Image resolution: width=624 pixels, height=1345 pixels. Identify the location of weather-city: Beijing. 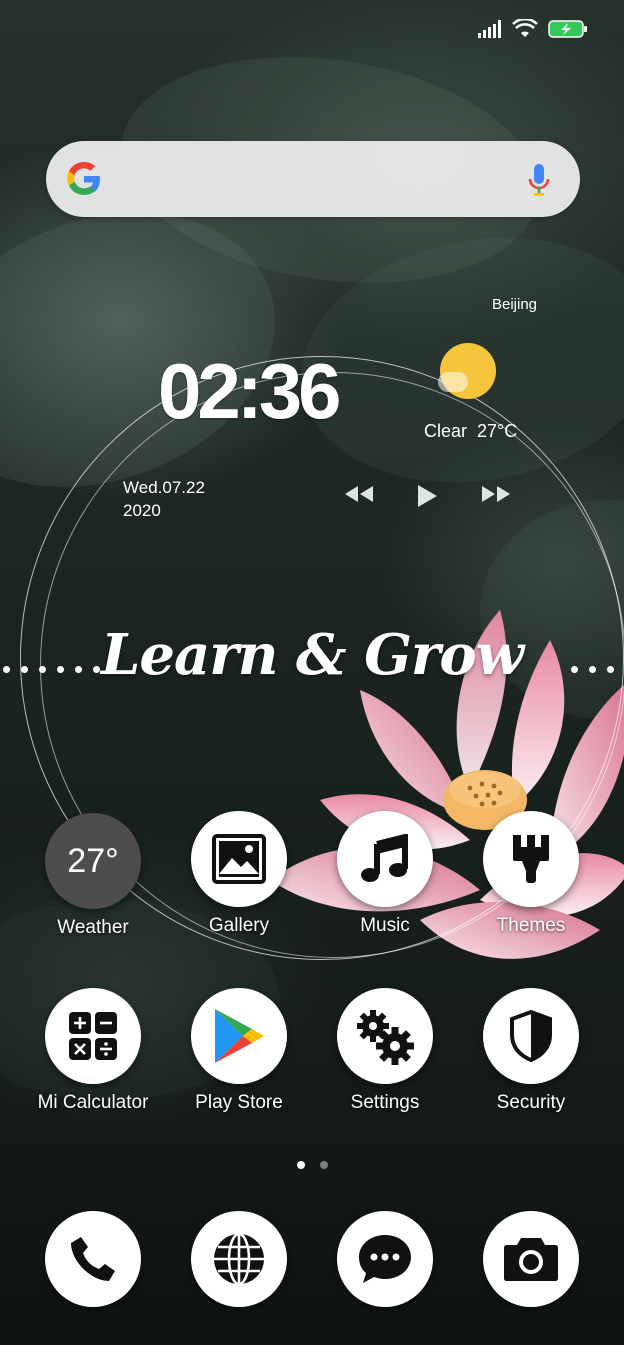
(515, 304).